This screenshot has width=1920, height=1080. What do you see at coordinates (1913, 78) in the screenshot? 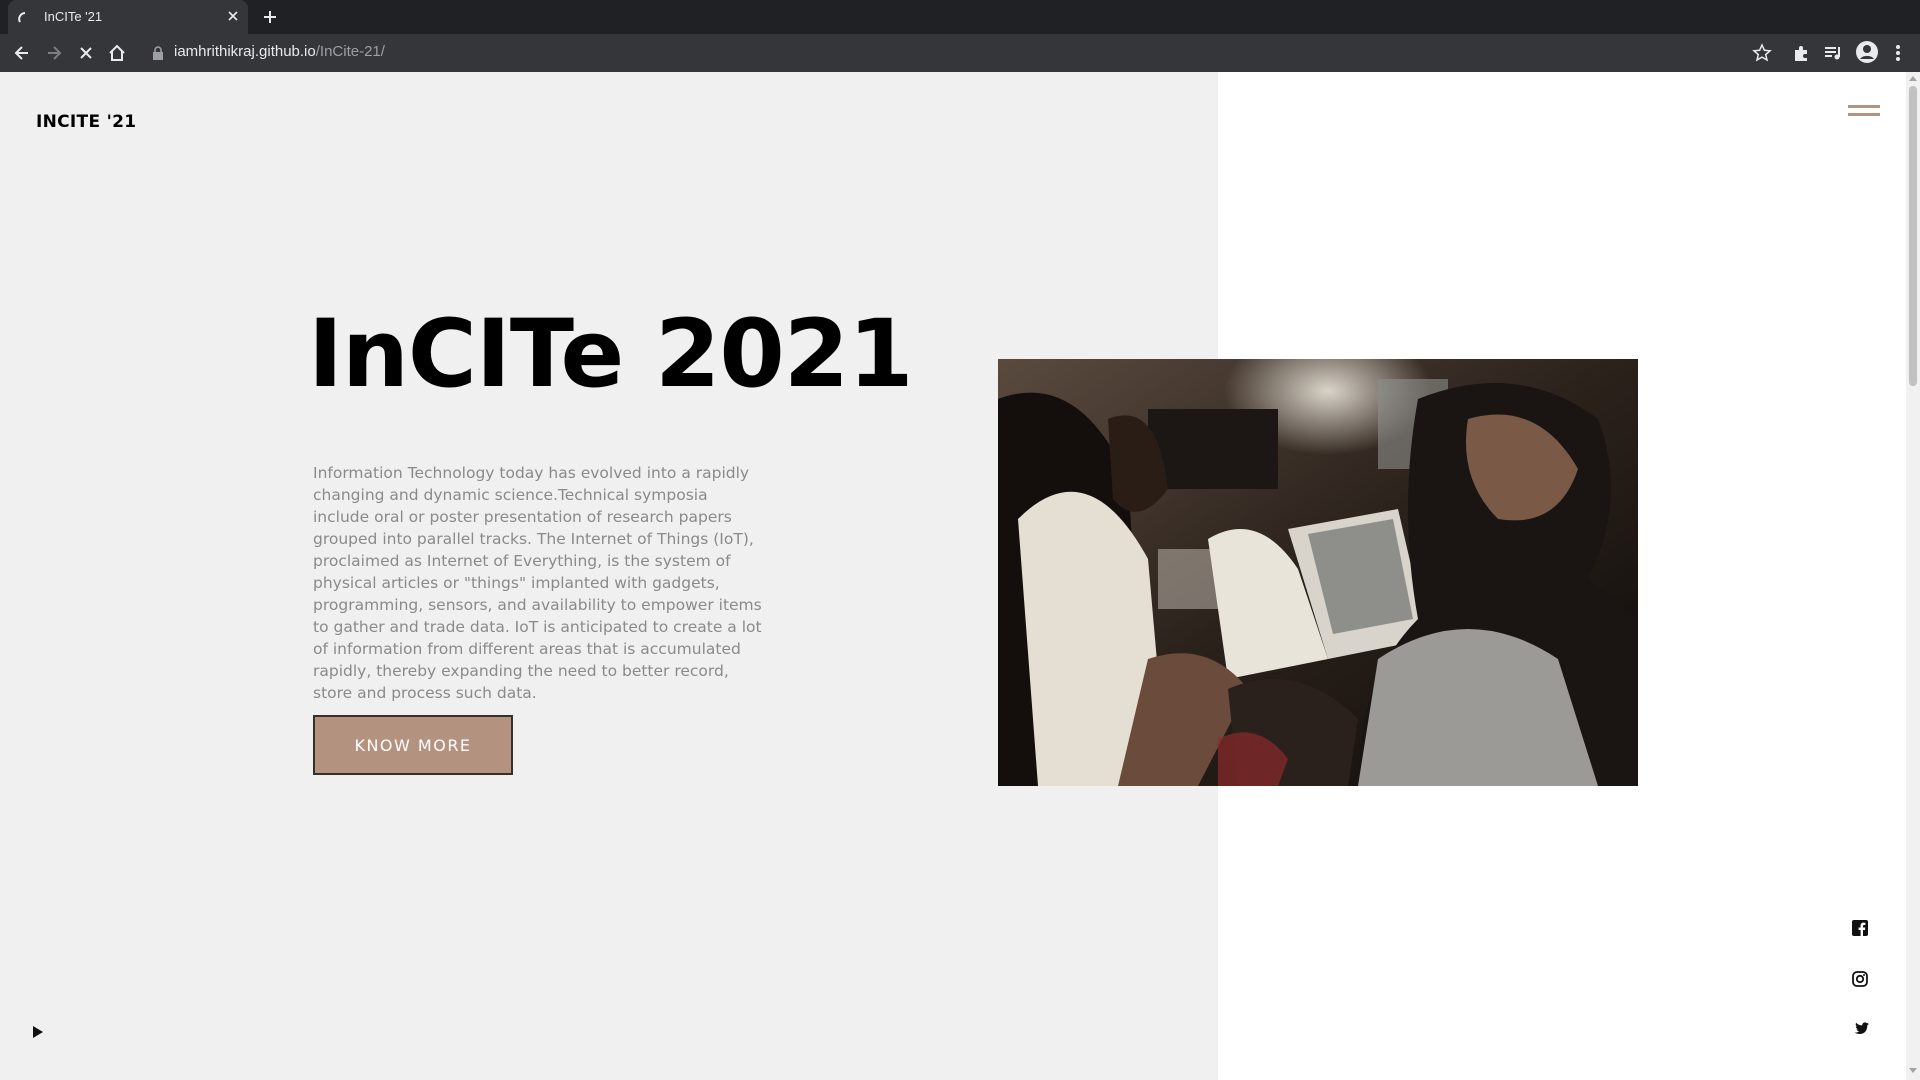
I see `scroll-up-arrow-icon` at bounding box center [1913, 78].